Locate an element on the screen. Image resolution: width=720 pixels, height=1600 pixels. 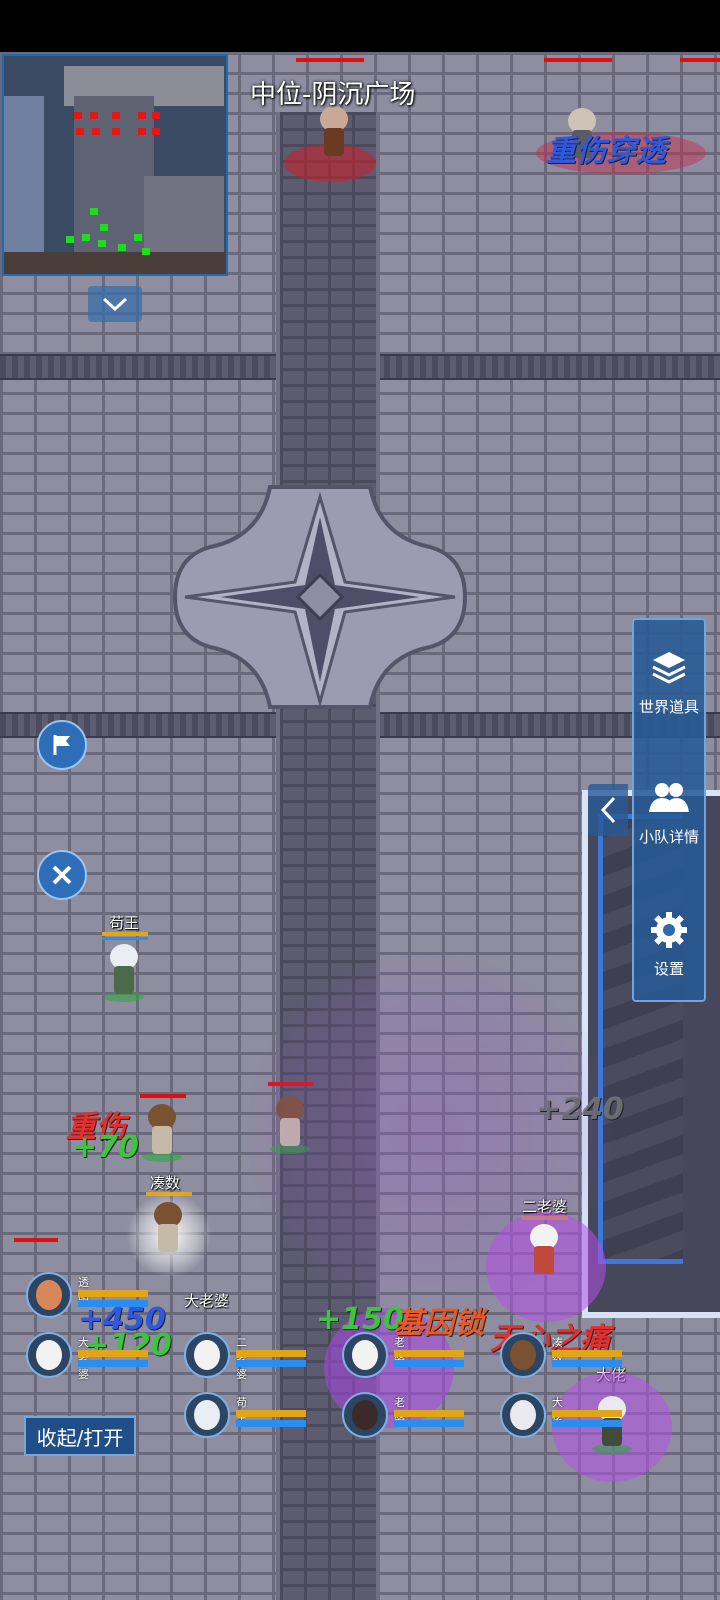
combat-text-heal: +120 is located at coordinates (128, 1345).